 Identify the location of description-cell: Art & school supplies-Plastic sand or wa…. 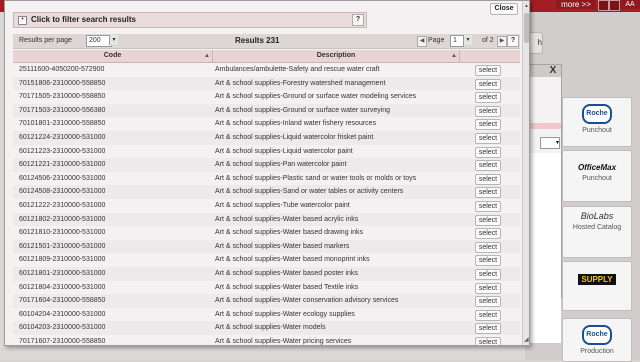
(316, 178).